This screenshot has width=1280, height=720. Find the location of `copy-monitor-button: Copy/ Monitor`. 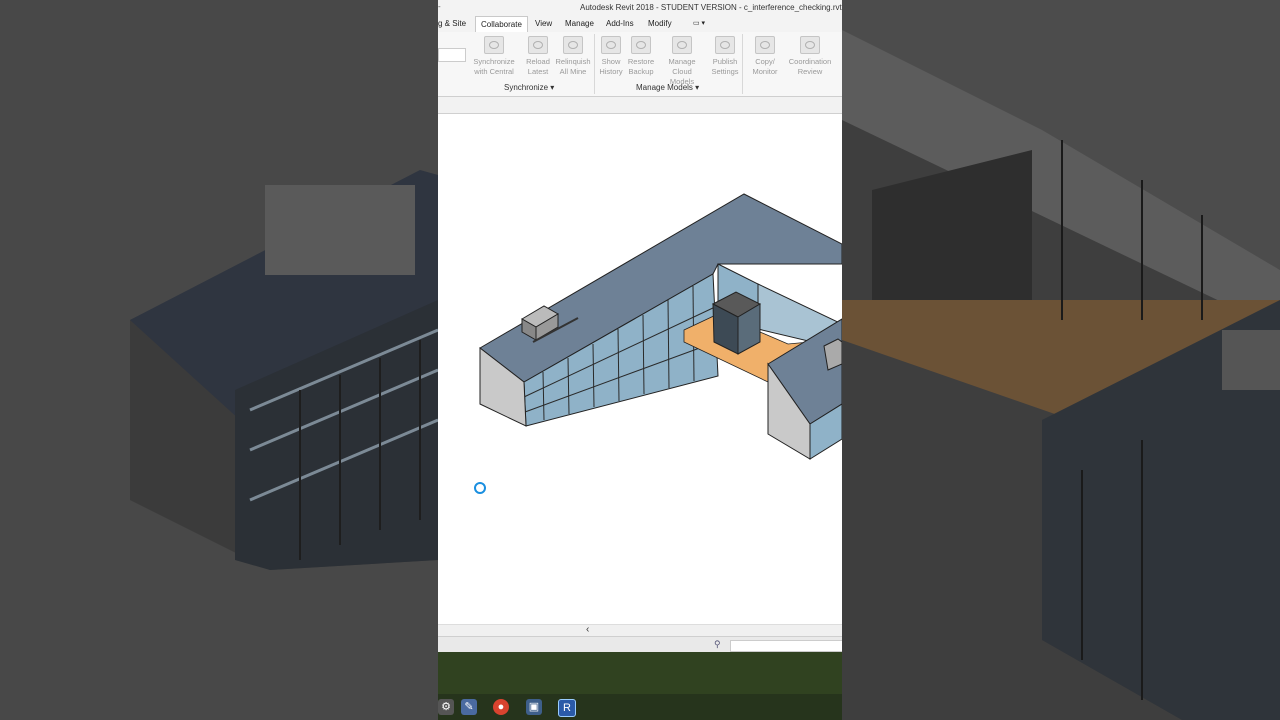

copy-monitor-button: Copy/ Monitor is located at coordinates (765, 56).